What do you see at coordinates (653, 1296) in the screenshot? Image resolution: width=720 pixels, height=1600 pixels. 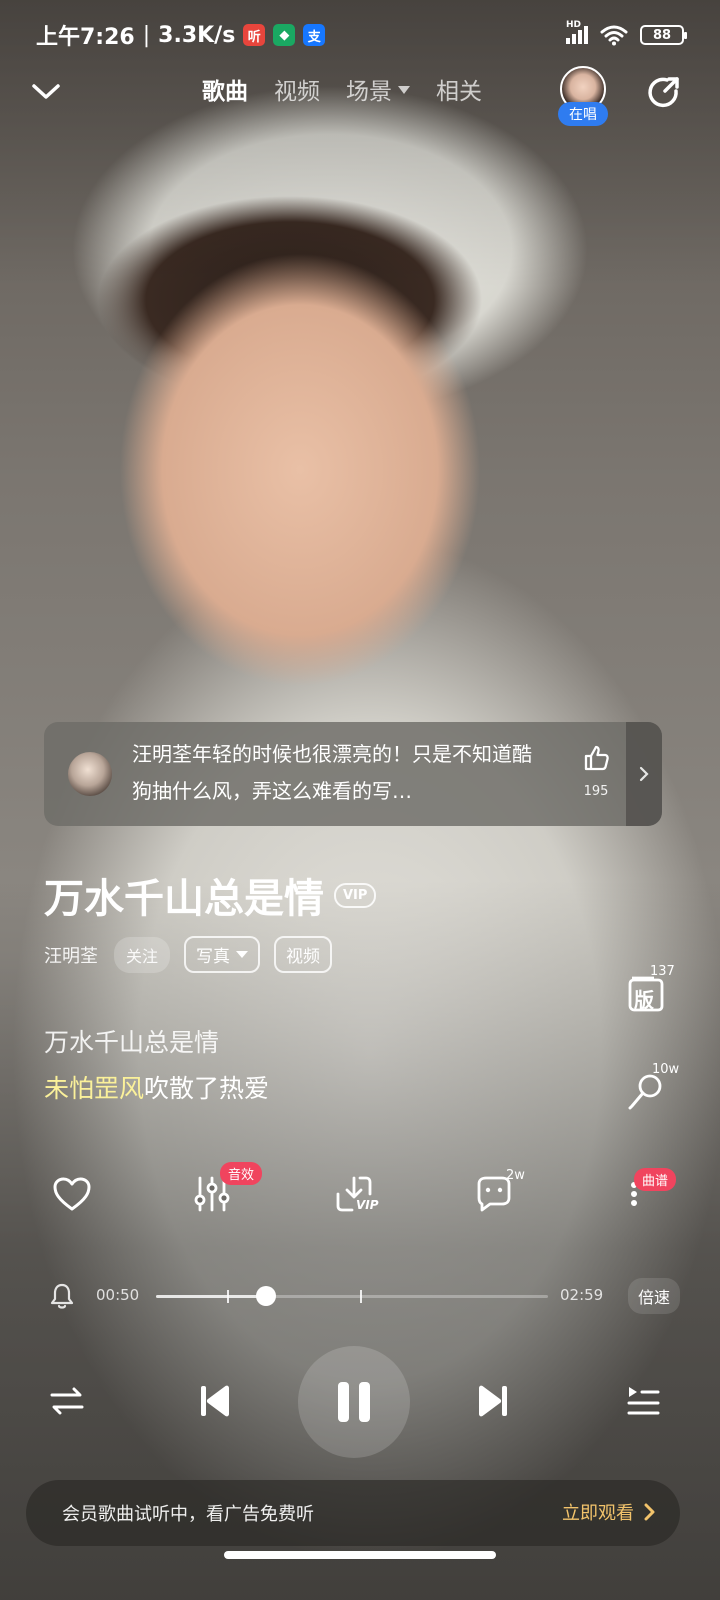 I see `speed-button: 倍速` at bounding box center [653, 1296].